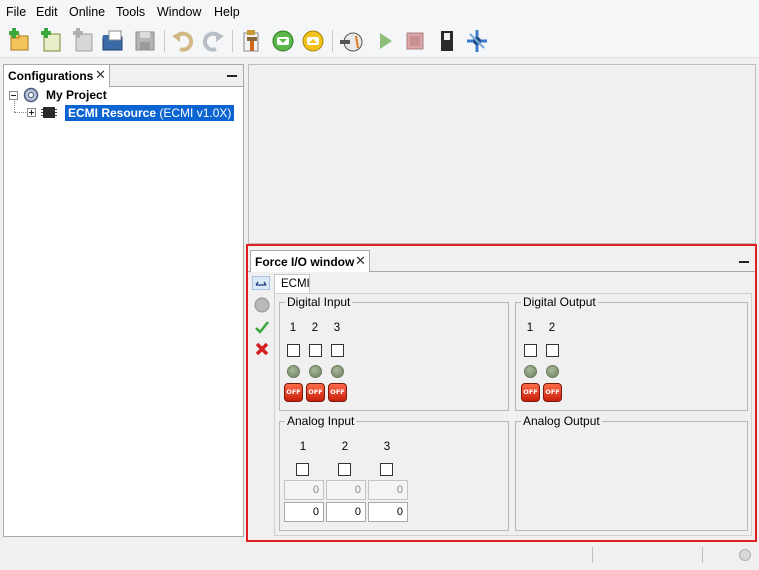  What do you see at coordinates (31, 112) in the screenshot?
I see `tree-expand-toggle` at bounding box center [31, 112].